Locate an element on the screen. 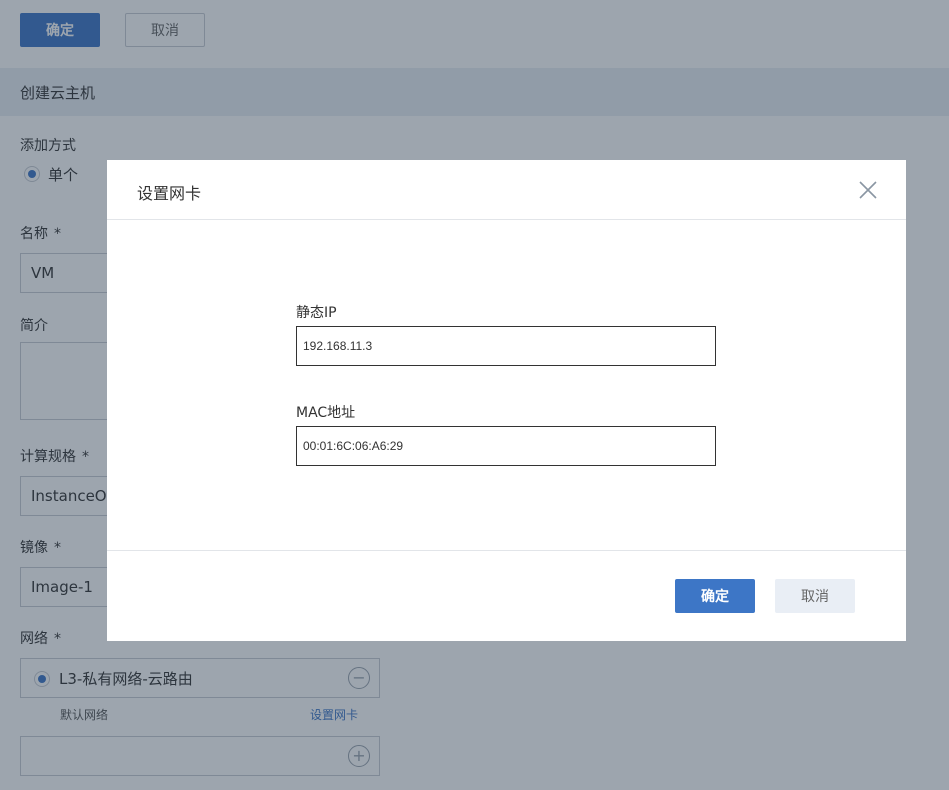 The width and height of the screenshot is (949, 790). dialog-title: 设置网卡 is located at coordinates (169, 193).